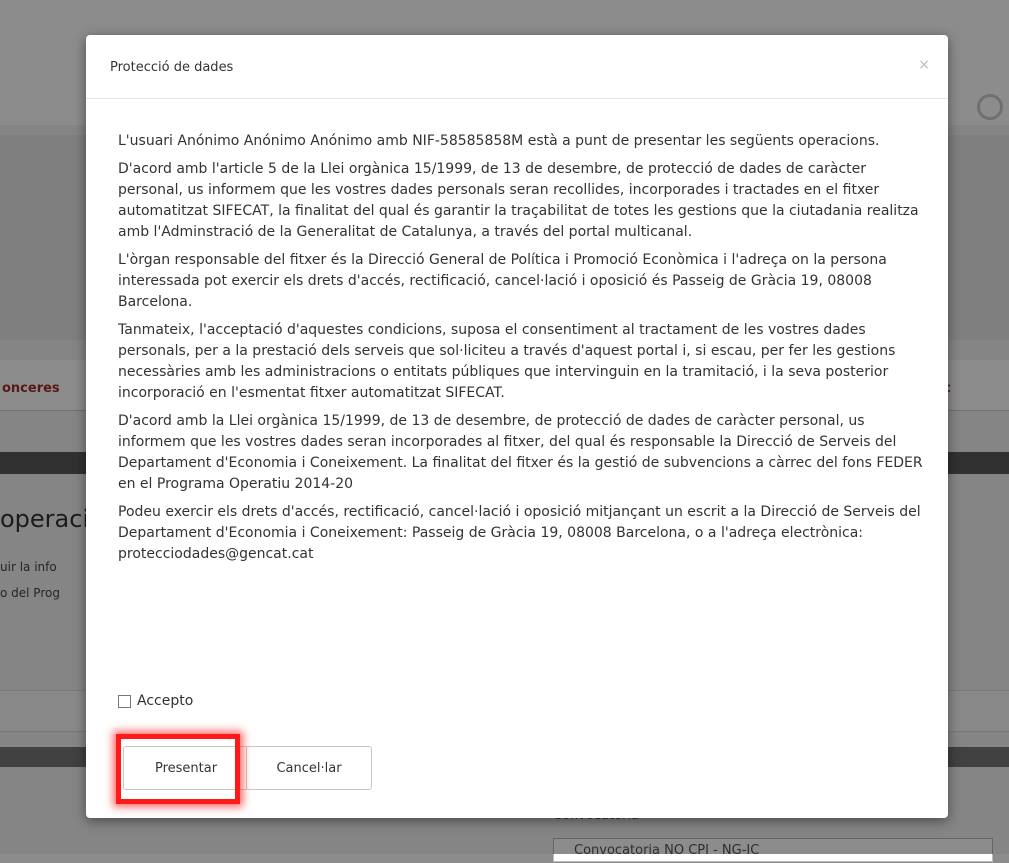 This screenshot has height=863, width=1009. I want to click on accept-label: Accepto, so click(165, 701).